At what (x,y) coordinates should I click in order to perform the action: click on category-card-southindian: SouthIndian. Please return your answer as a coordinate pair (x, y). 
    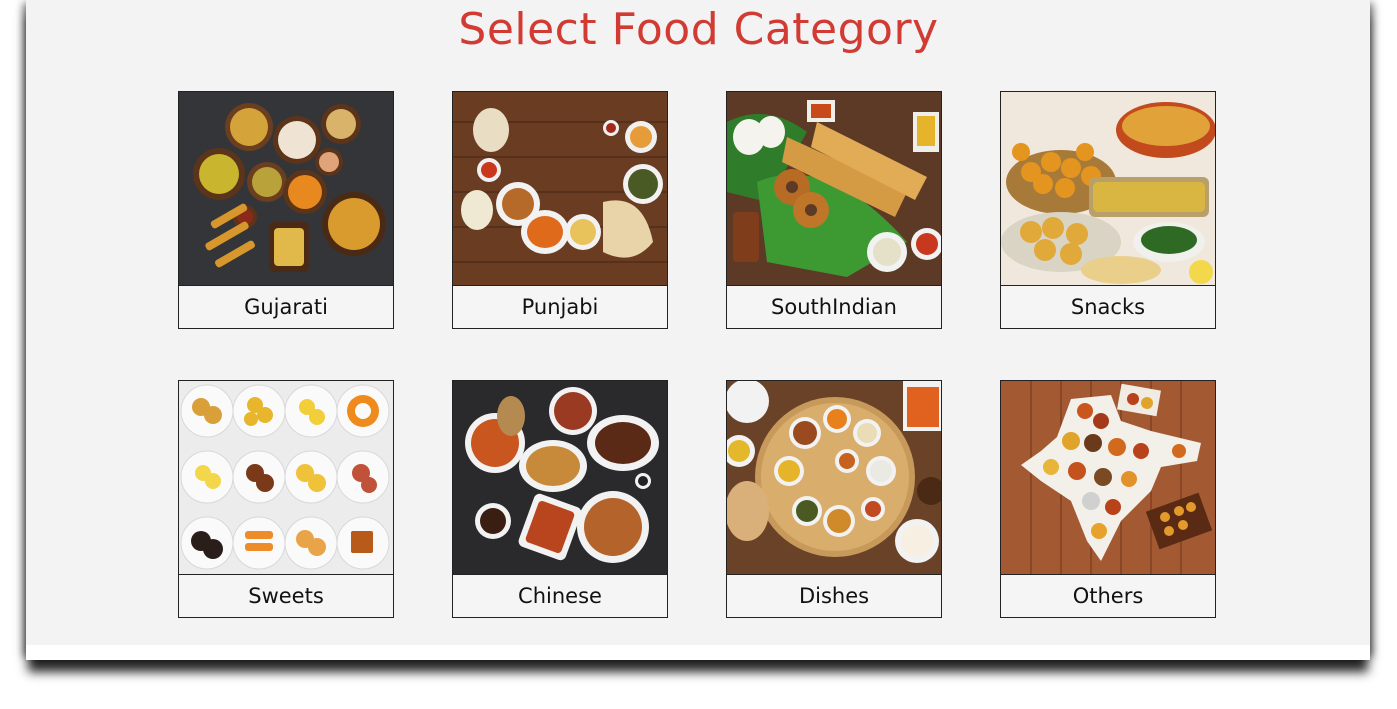
    Looking at the image, I should click on (834, 210).